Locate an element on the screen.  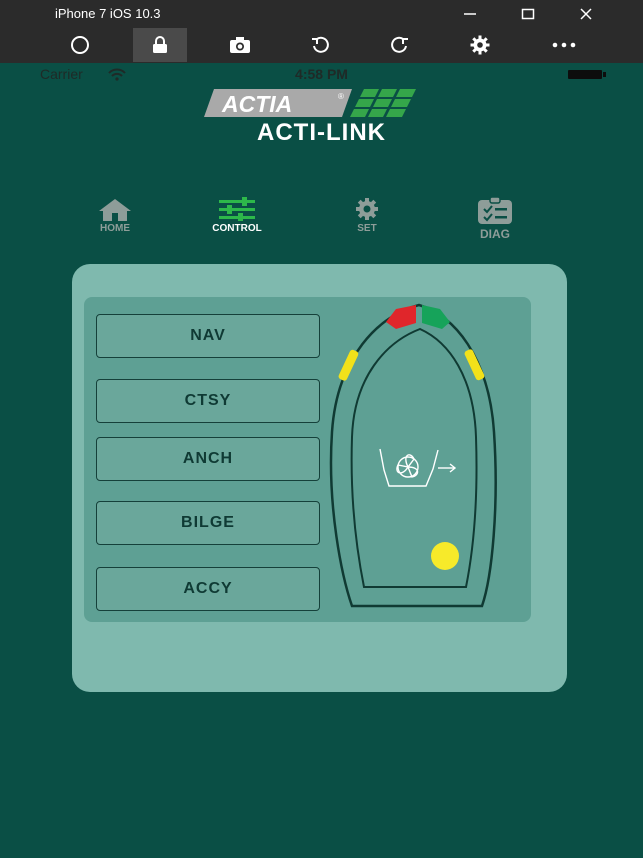
port-courtesy-light is located at coordinates (348, 365).